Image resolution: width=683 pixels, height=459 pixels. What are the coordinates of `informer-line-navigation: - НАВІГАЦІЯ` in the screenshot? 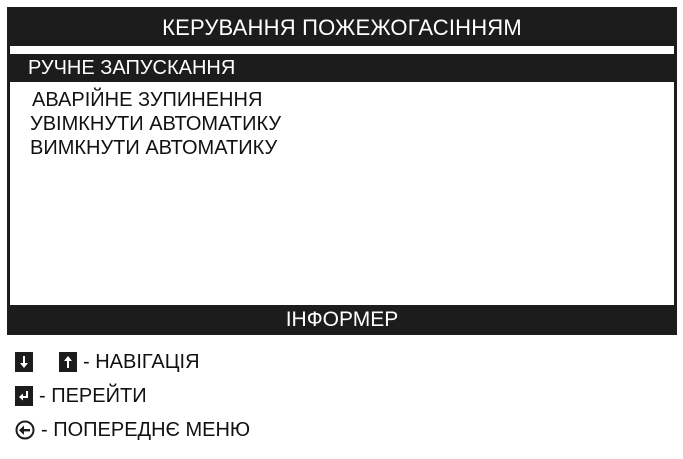 It's located at (107, 362).